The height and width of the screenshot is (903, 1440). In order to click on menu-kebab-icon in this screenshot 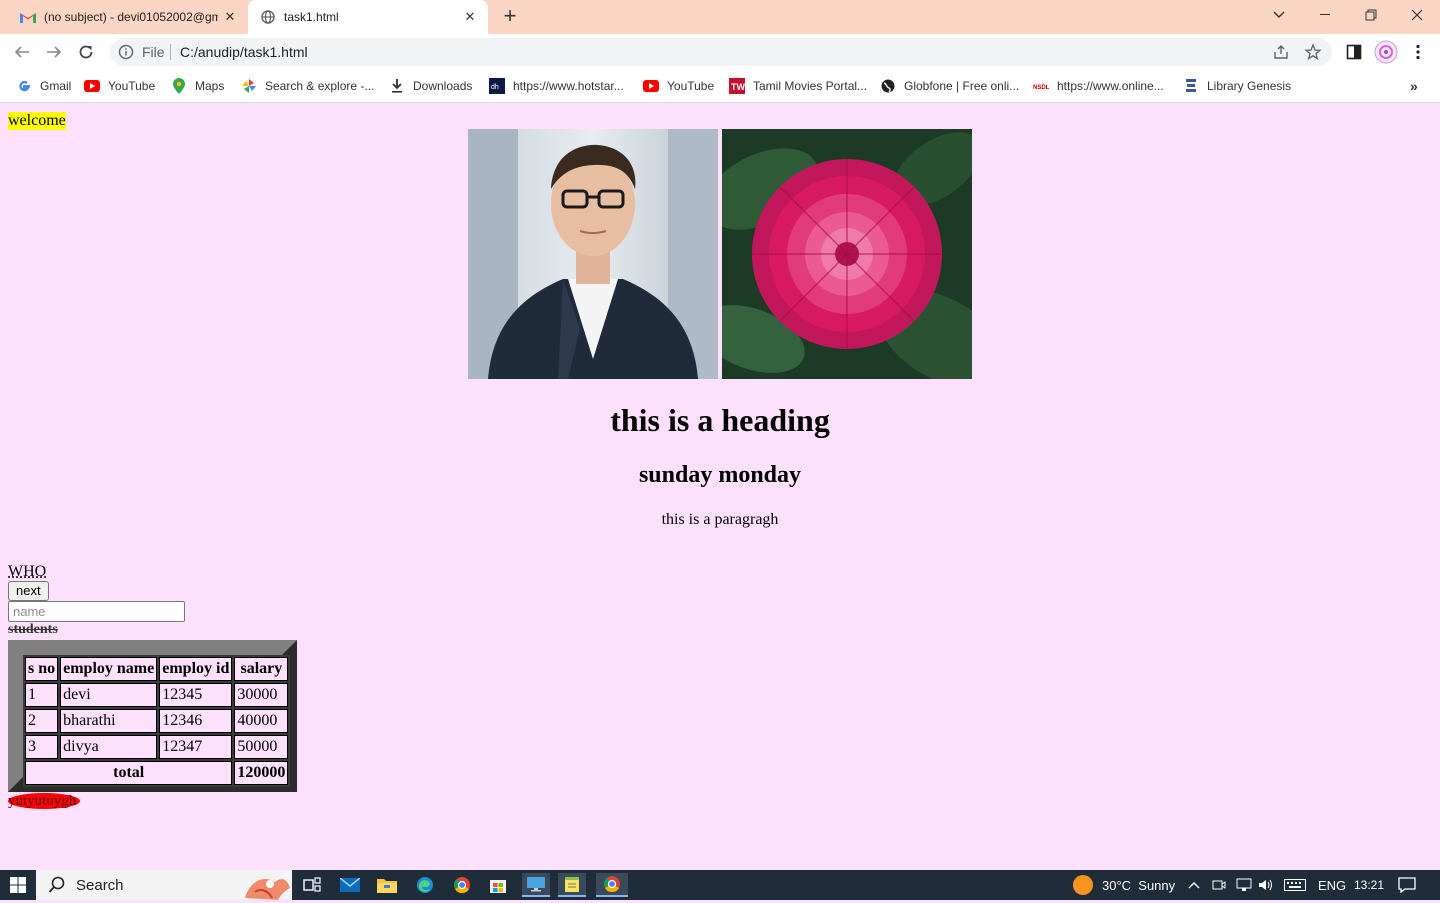, I will do `click(1418, 52)`.